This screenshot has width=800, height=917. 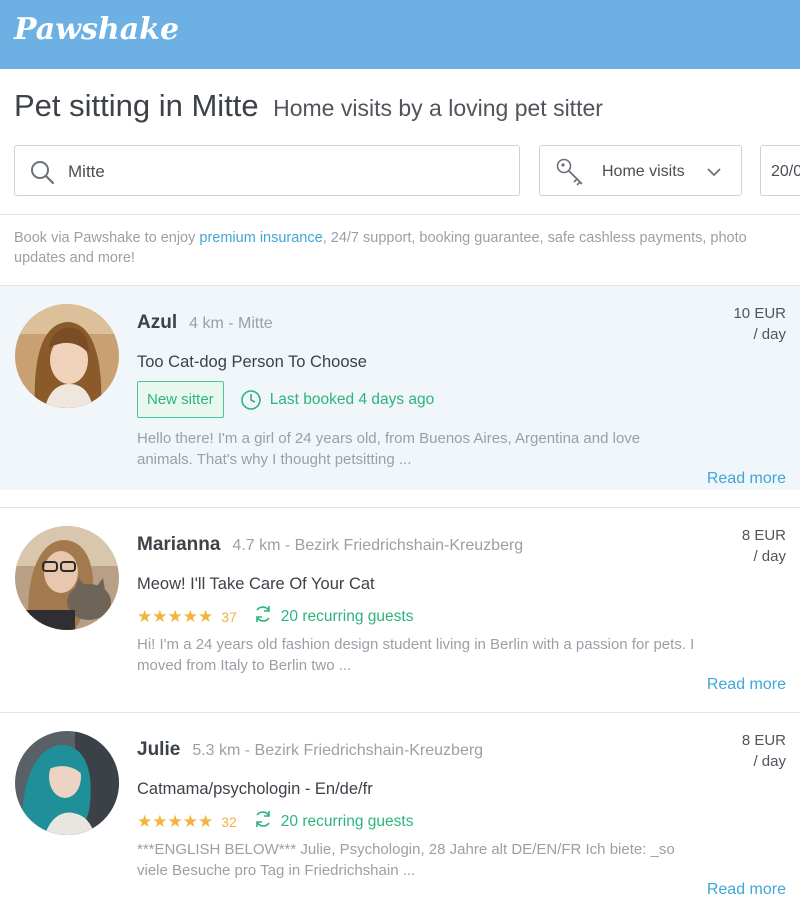 What do you see at coordinates (275, 616) in the screenshot?
I see `sitter-meta: ★★★★★ 37 20 recurring guests` at bounding box center [275, 616].